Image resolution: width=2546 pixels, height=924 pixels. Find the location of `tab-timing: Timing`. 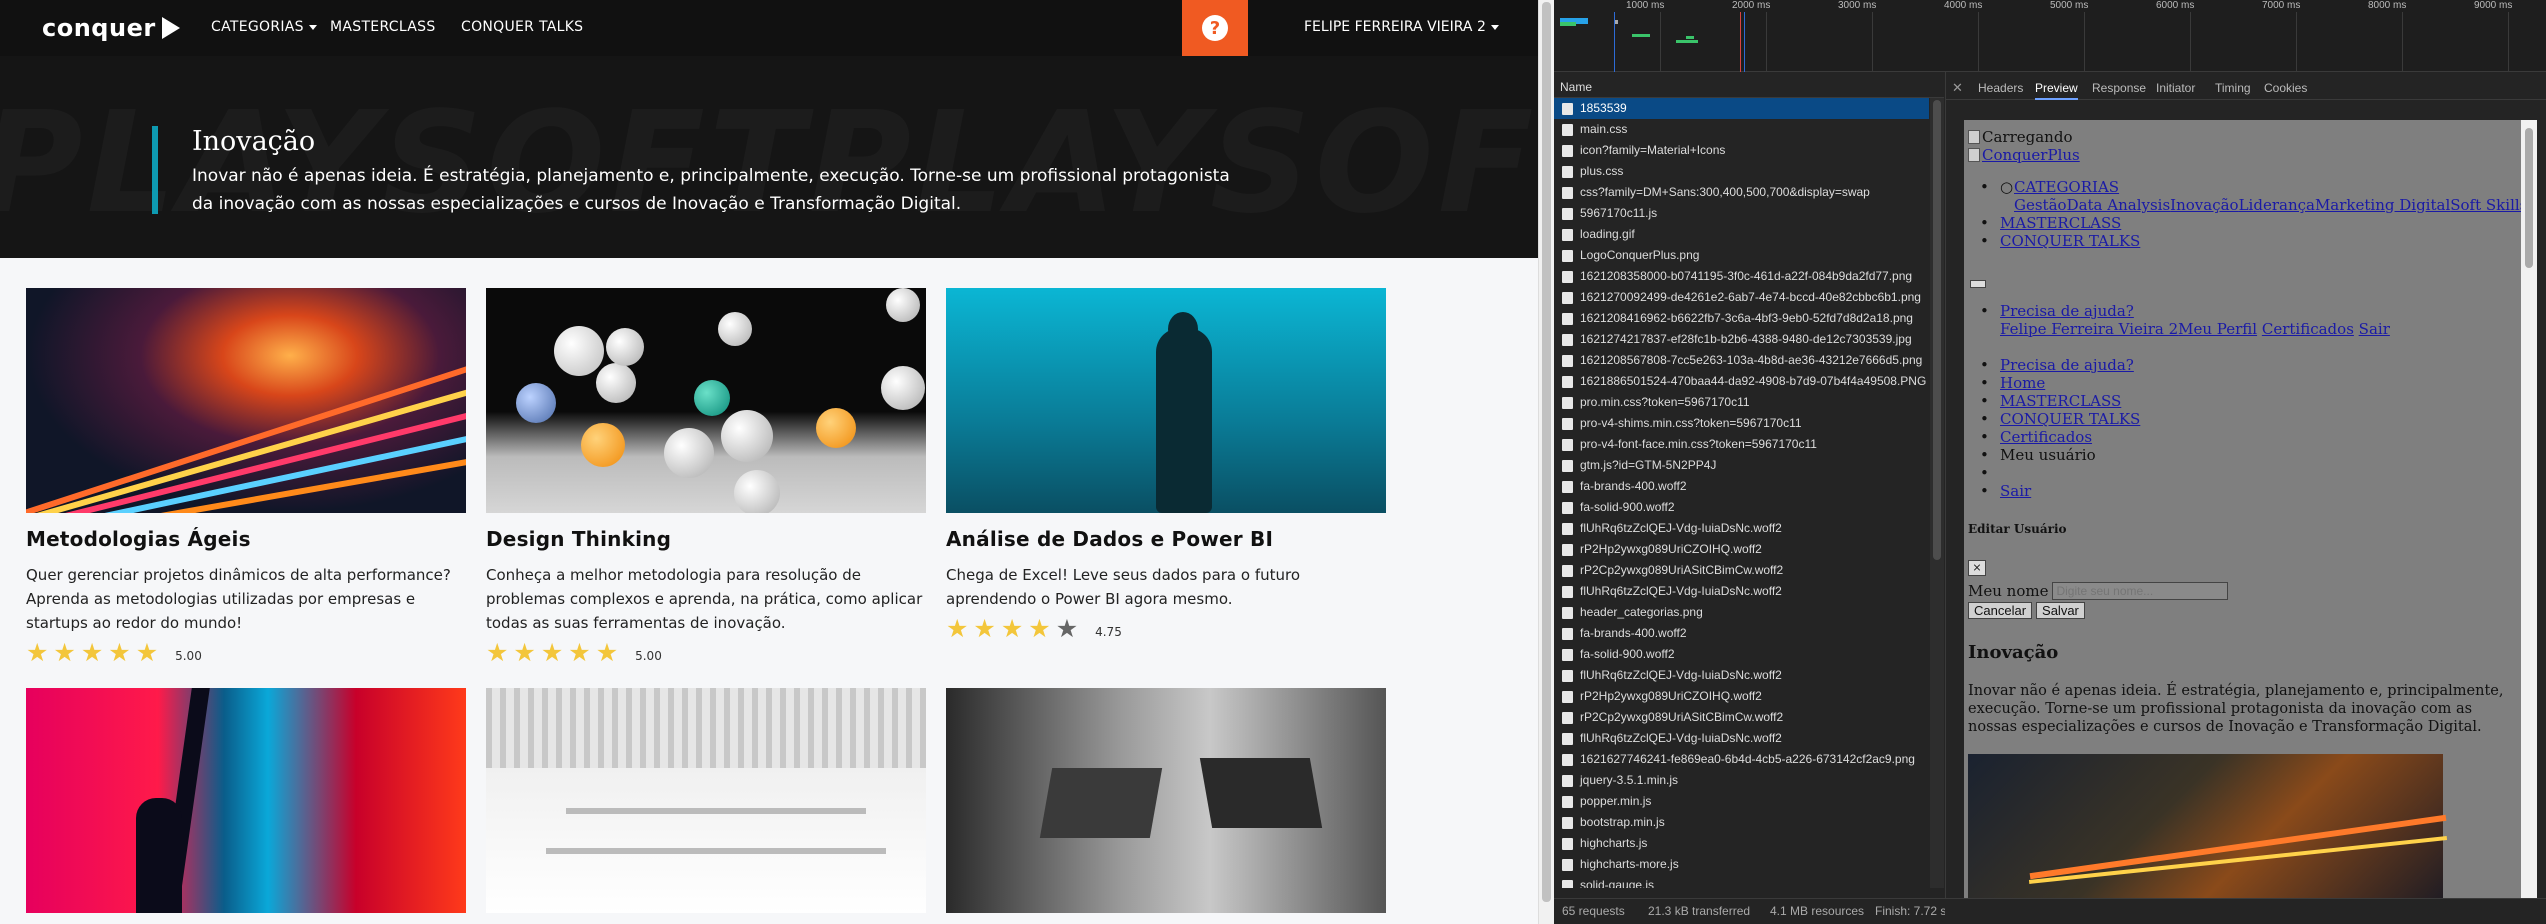

tab-timing: Timing is located at coordinates (2233, 88).